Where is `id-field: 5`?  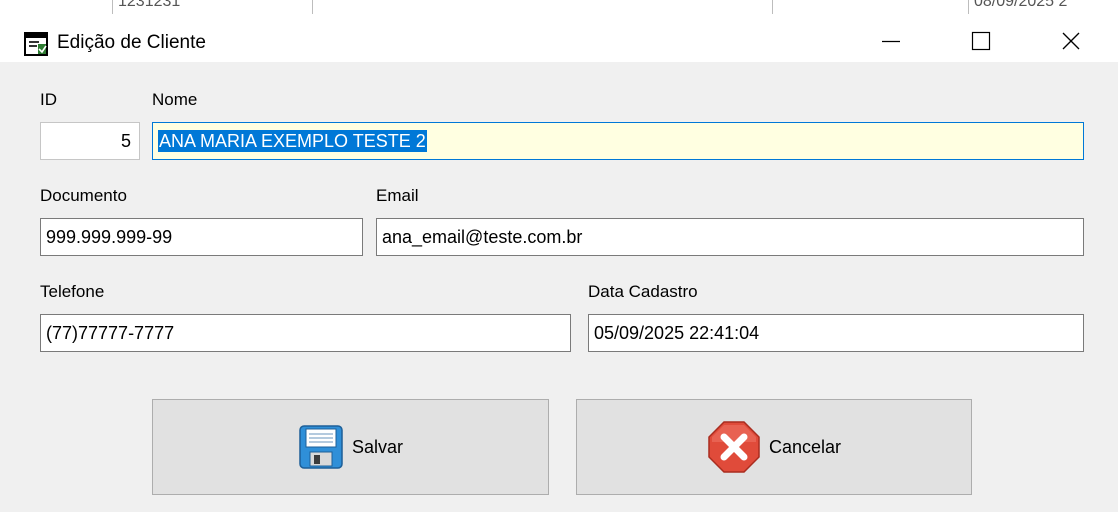 id-field: 5 is located at coordinates (90, 141).